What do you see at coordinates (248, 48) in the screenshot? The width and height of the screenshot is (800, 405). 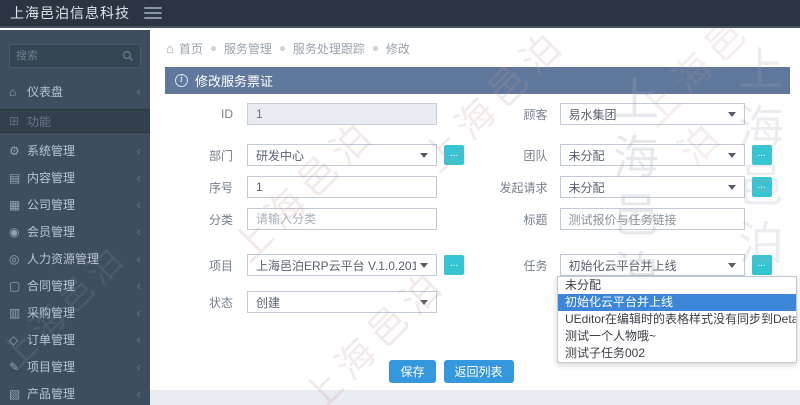 I see `breadcrumb-service-mgmt: 服务管理` at bounding box center [248, 48].